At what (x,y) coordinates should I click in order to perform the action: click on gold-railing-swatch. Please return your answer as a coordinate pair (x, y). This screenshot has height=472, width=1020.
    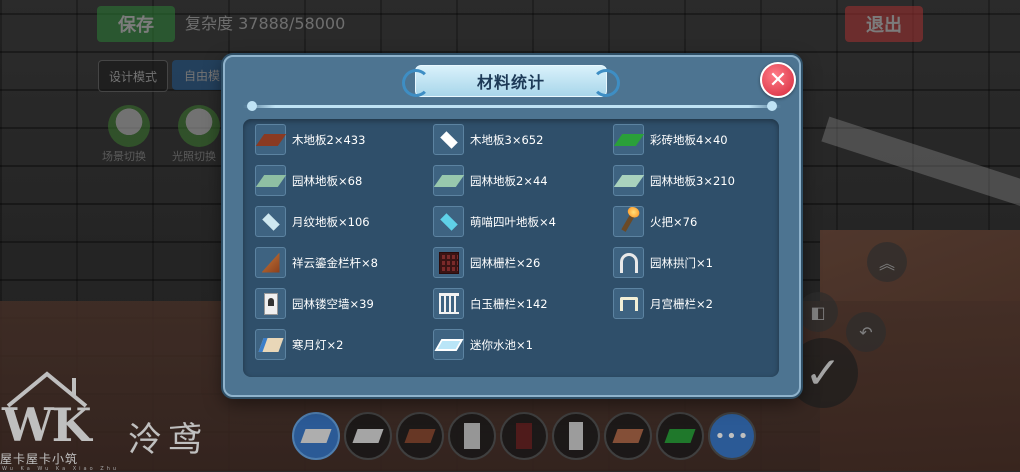
    Looking at the image, I should click on (270, 262).